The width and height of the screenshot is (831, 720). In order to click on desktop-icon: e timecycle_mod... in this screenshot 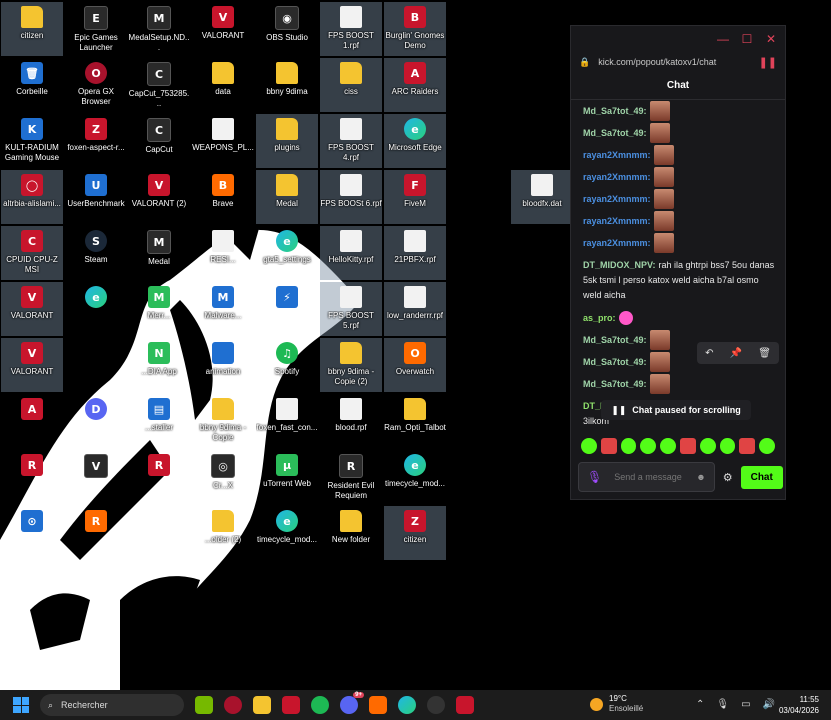, I will do `click(287, 533)`.